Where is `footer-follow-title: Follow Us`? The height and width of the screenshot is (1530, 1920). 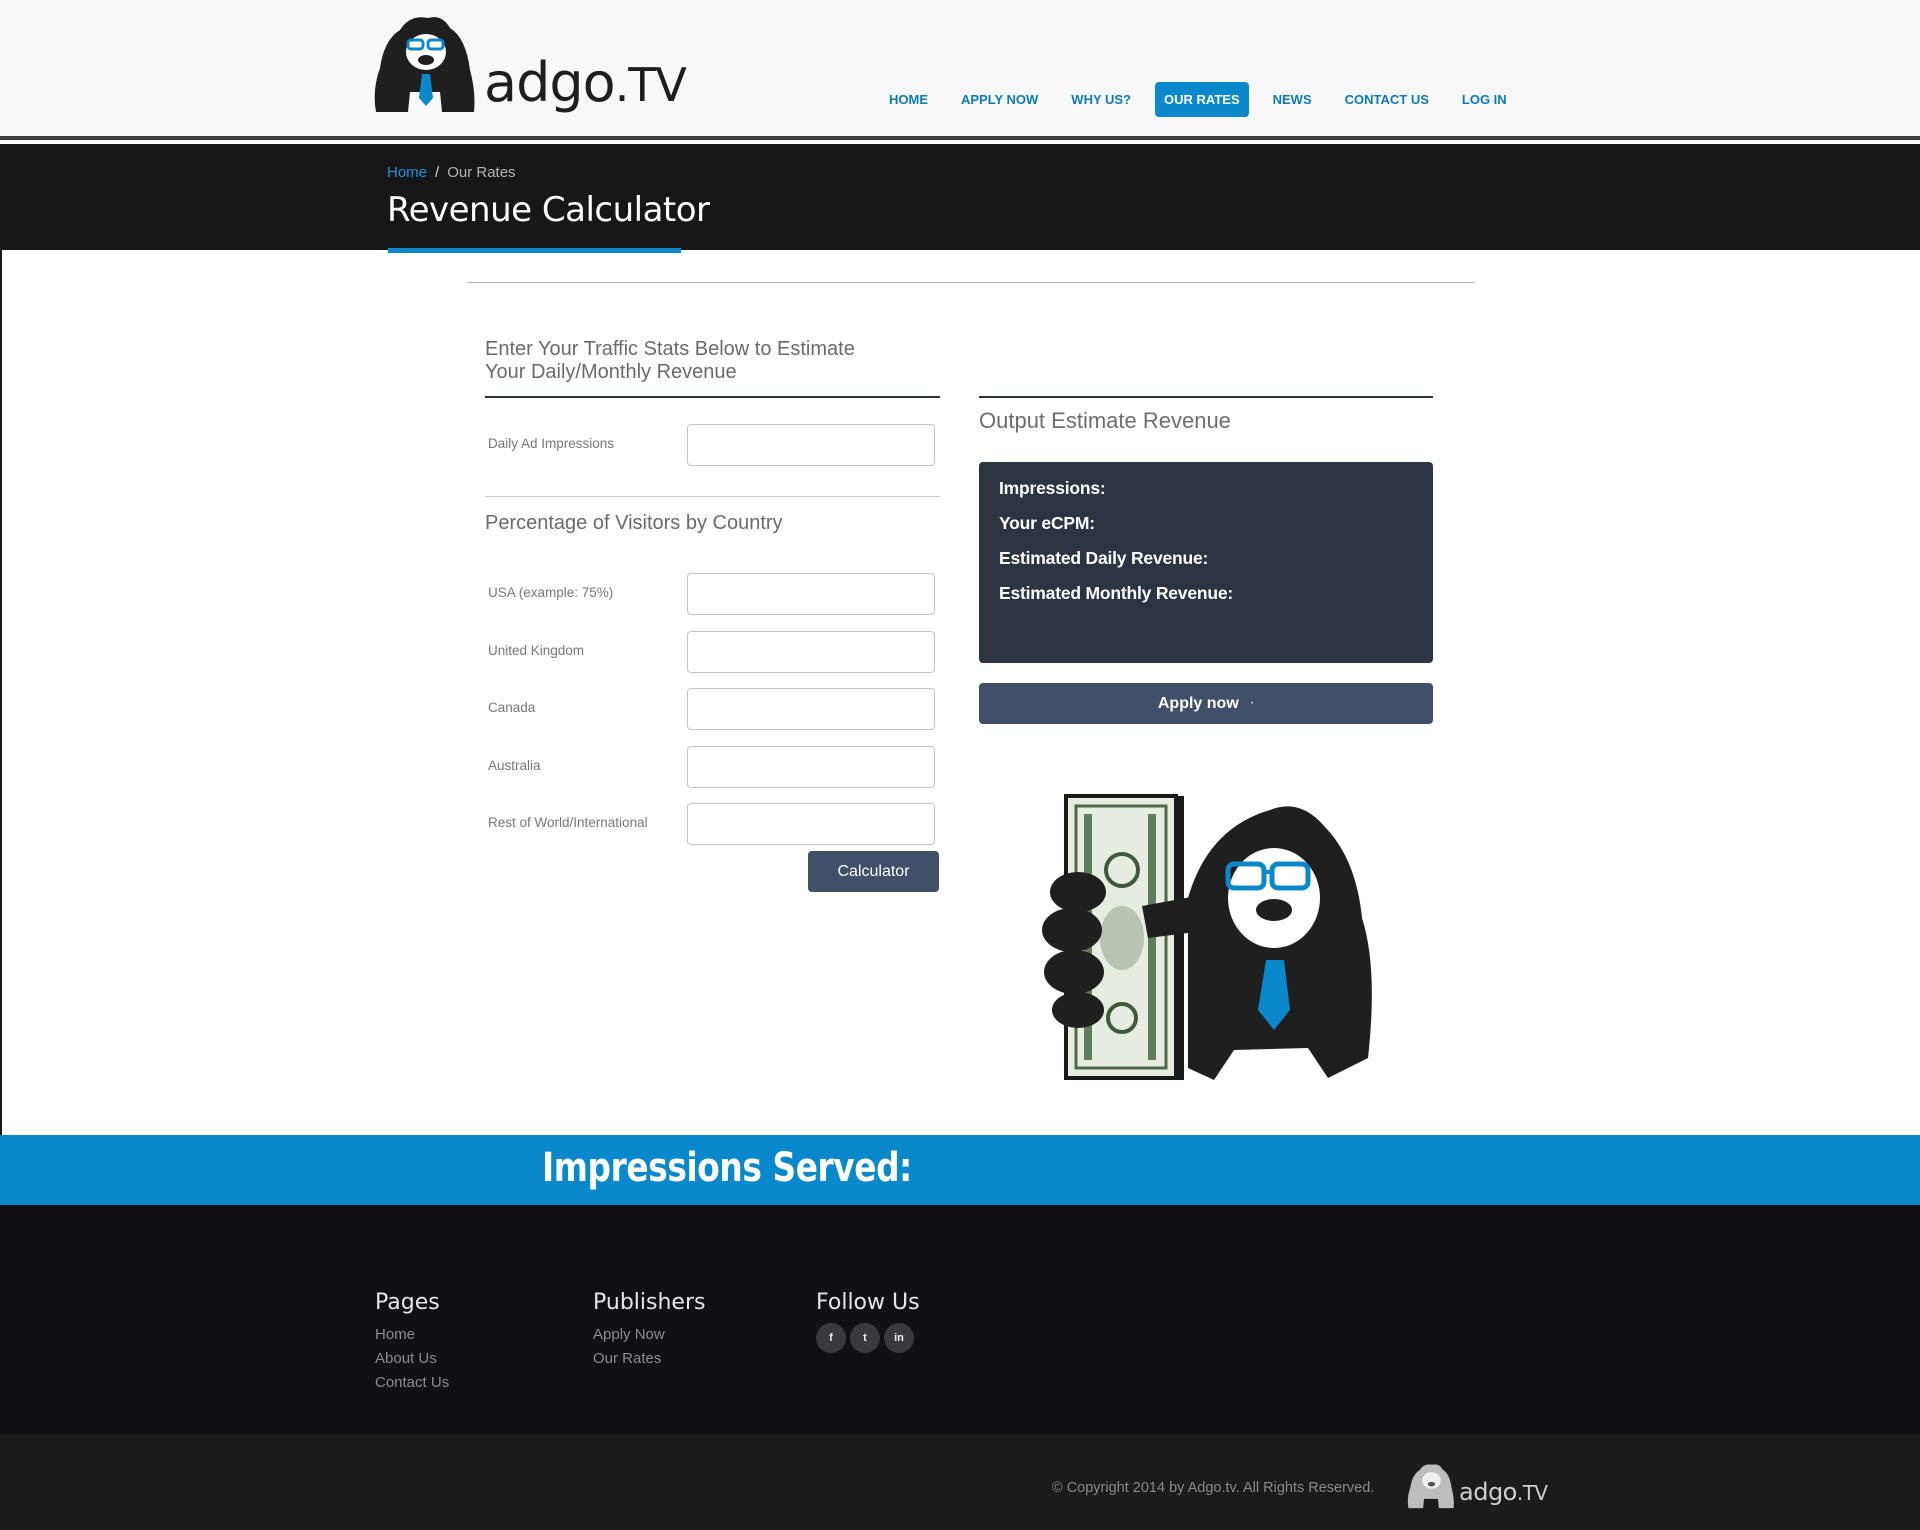
footer-follow-title: Follow Us is located at coordinates (868, 1302).